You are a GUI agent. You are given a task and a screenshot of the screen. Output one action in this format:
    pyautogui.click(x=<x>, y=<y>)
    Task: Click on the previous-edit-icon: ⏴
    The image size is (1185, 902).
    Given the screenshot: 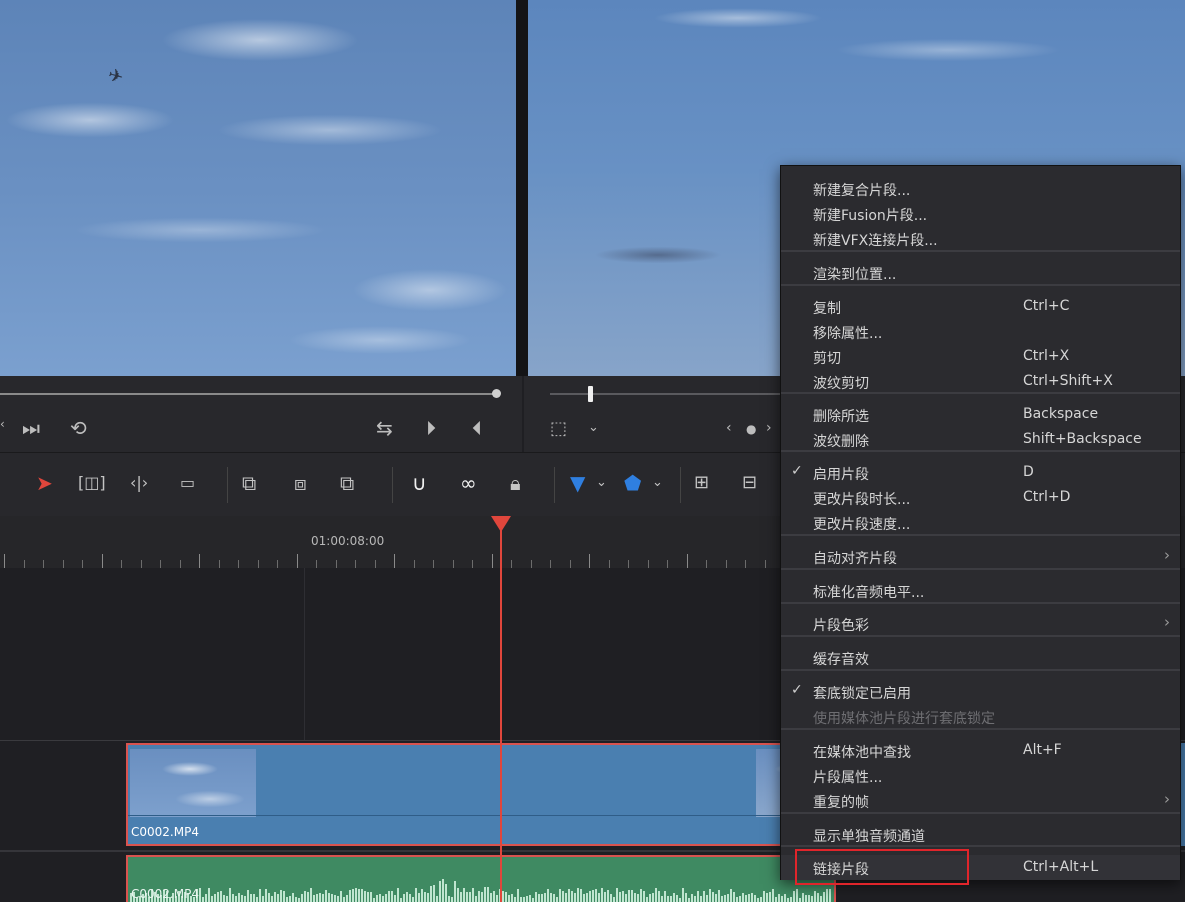 What is the action you would take?
    pyautogui.click(x=477, y=428)
    